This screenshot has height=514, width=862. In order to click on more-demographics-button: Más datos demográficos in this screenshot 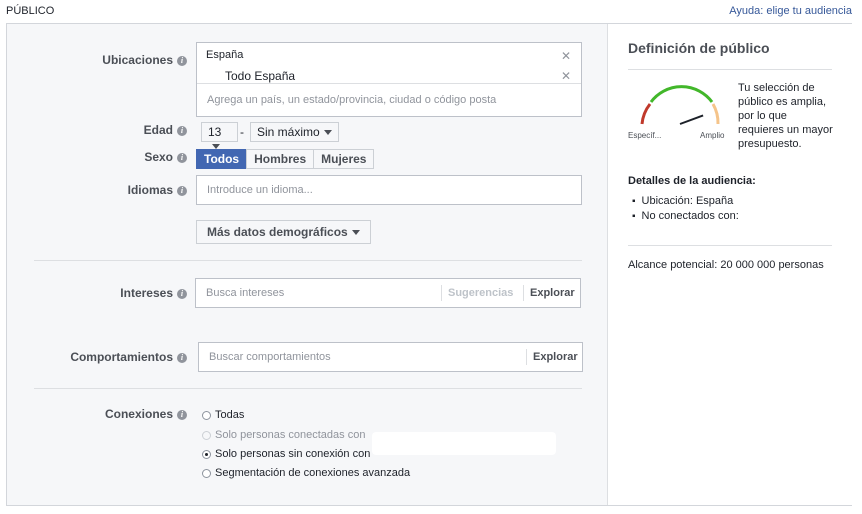, I will do `click(283, 232)`.